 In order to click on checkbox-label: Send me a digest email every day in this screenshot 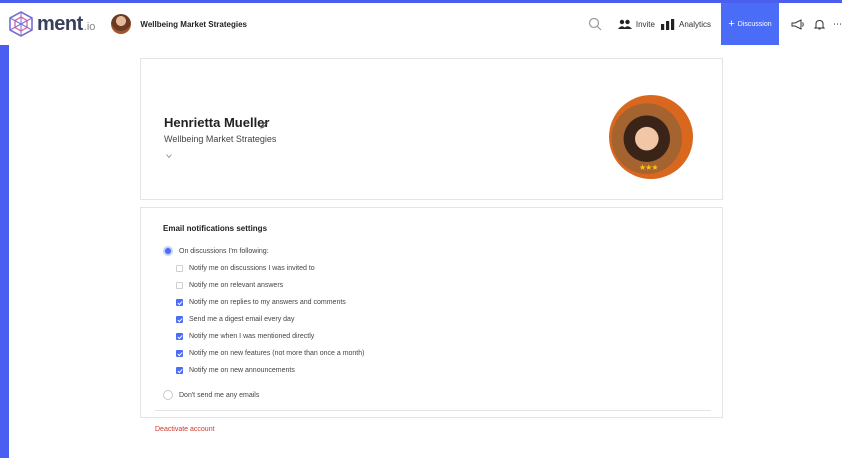, I will do `click(242, 319)`.